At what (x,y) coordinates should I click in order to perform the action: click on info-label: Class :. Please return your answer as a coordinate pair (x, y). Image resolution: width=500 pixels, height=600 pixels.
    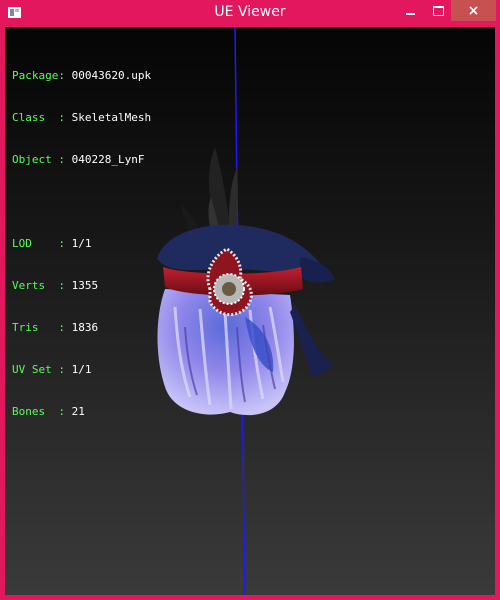
    Looking at the image, I should click on (42, 117).